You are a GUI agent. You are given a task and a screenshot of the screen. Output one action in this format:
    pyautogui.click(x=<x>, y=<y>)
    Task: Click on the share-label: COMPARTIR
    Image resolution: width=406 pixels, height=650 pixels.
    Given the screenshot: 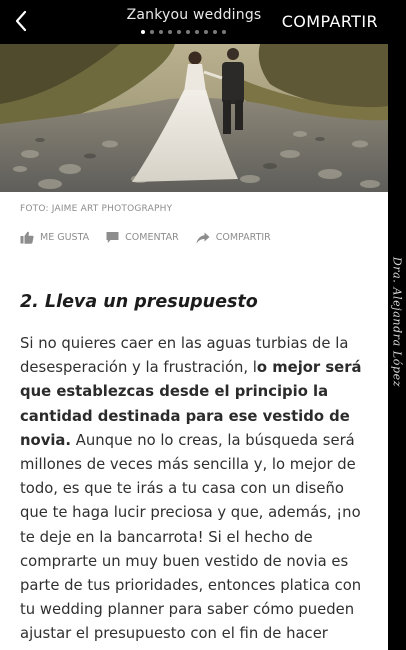 What is the action you would take?
    pyautogui.click(x=243, y=237)
    